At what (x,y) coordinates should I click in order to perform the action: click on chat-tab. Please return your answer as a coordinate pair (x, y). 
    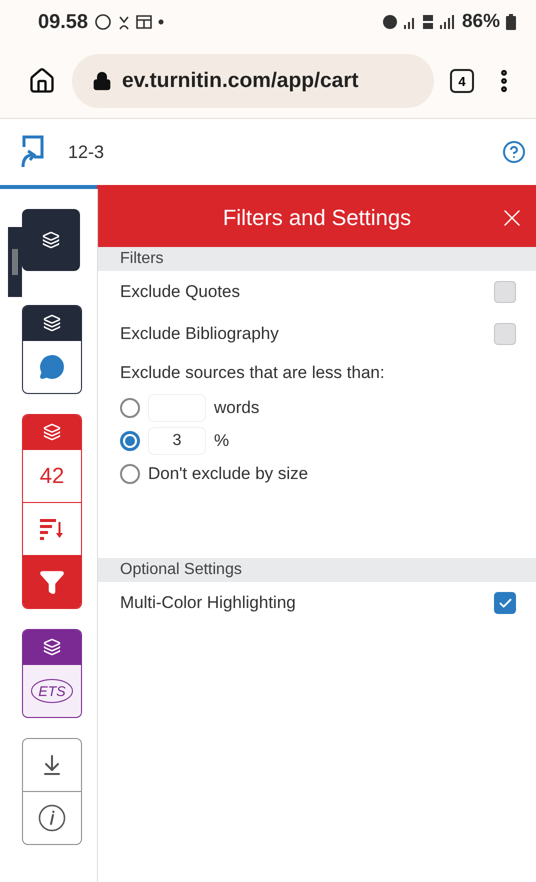
    Looking at the image, I should click on (52, 366).